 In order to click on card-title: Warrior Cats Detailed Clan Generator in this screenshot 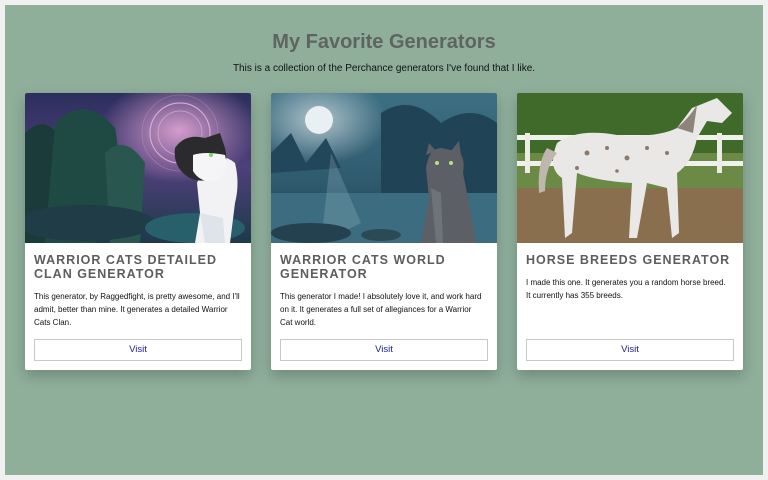, I will do `click(126, 267)`.